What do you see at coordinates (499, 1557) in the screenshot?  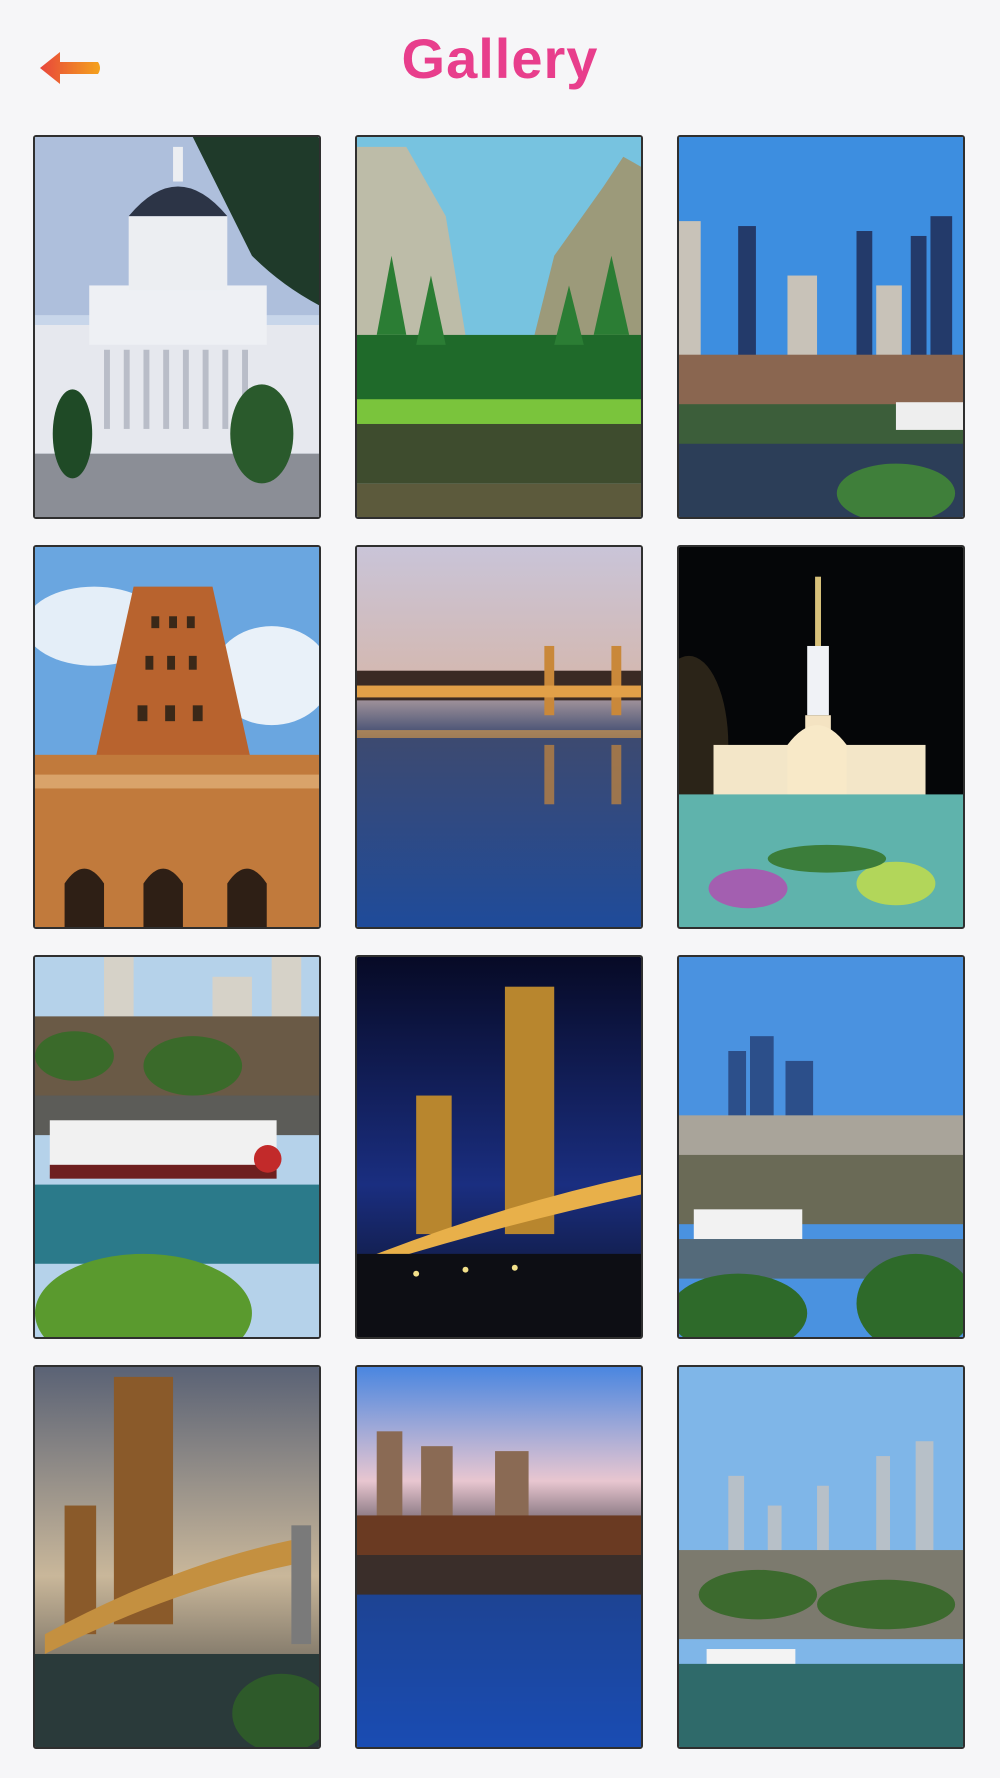 I see `gallery-item-city-night-reflection` at bounding box center [499, 1557].